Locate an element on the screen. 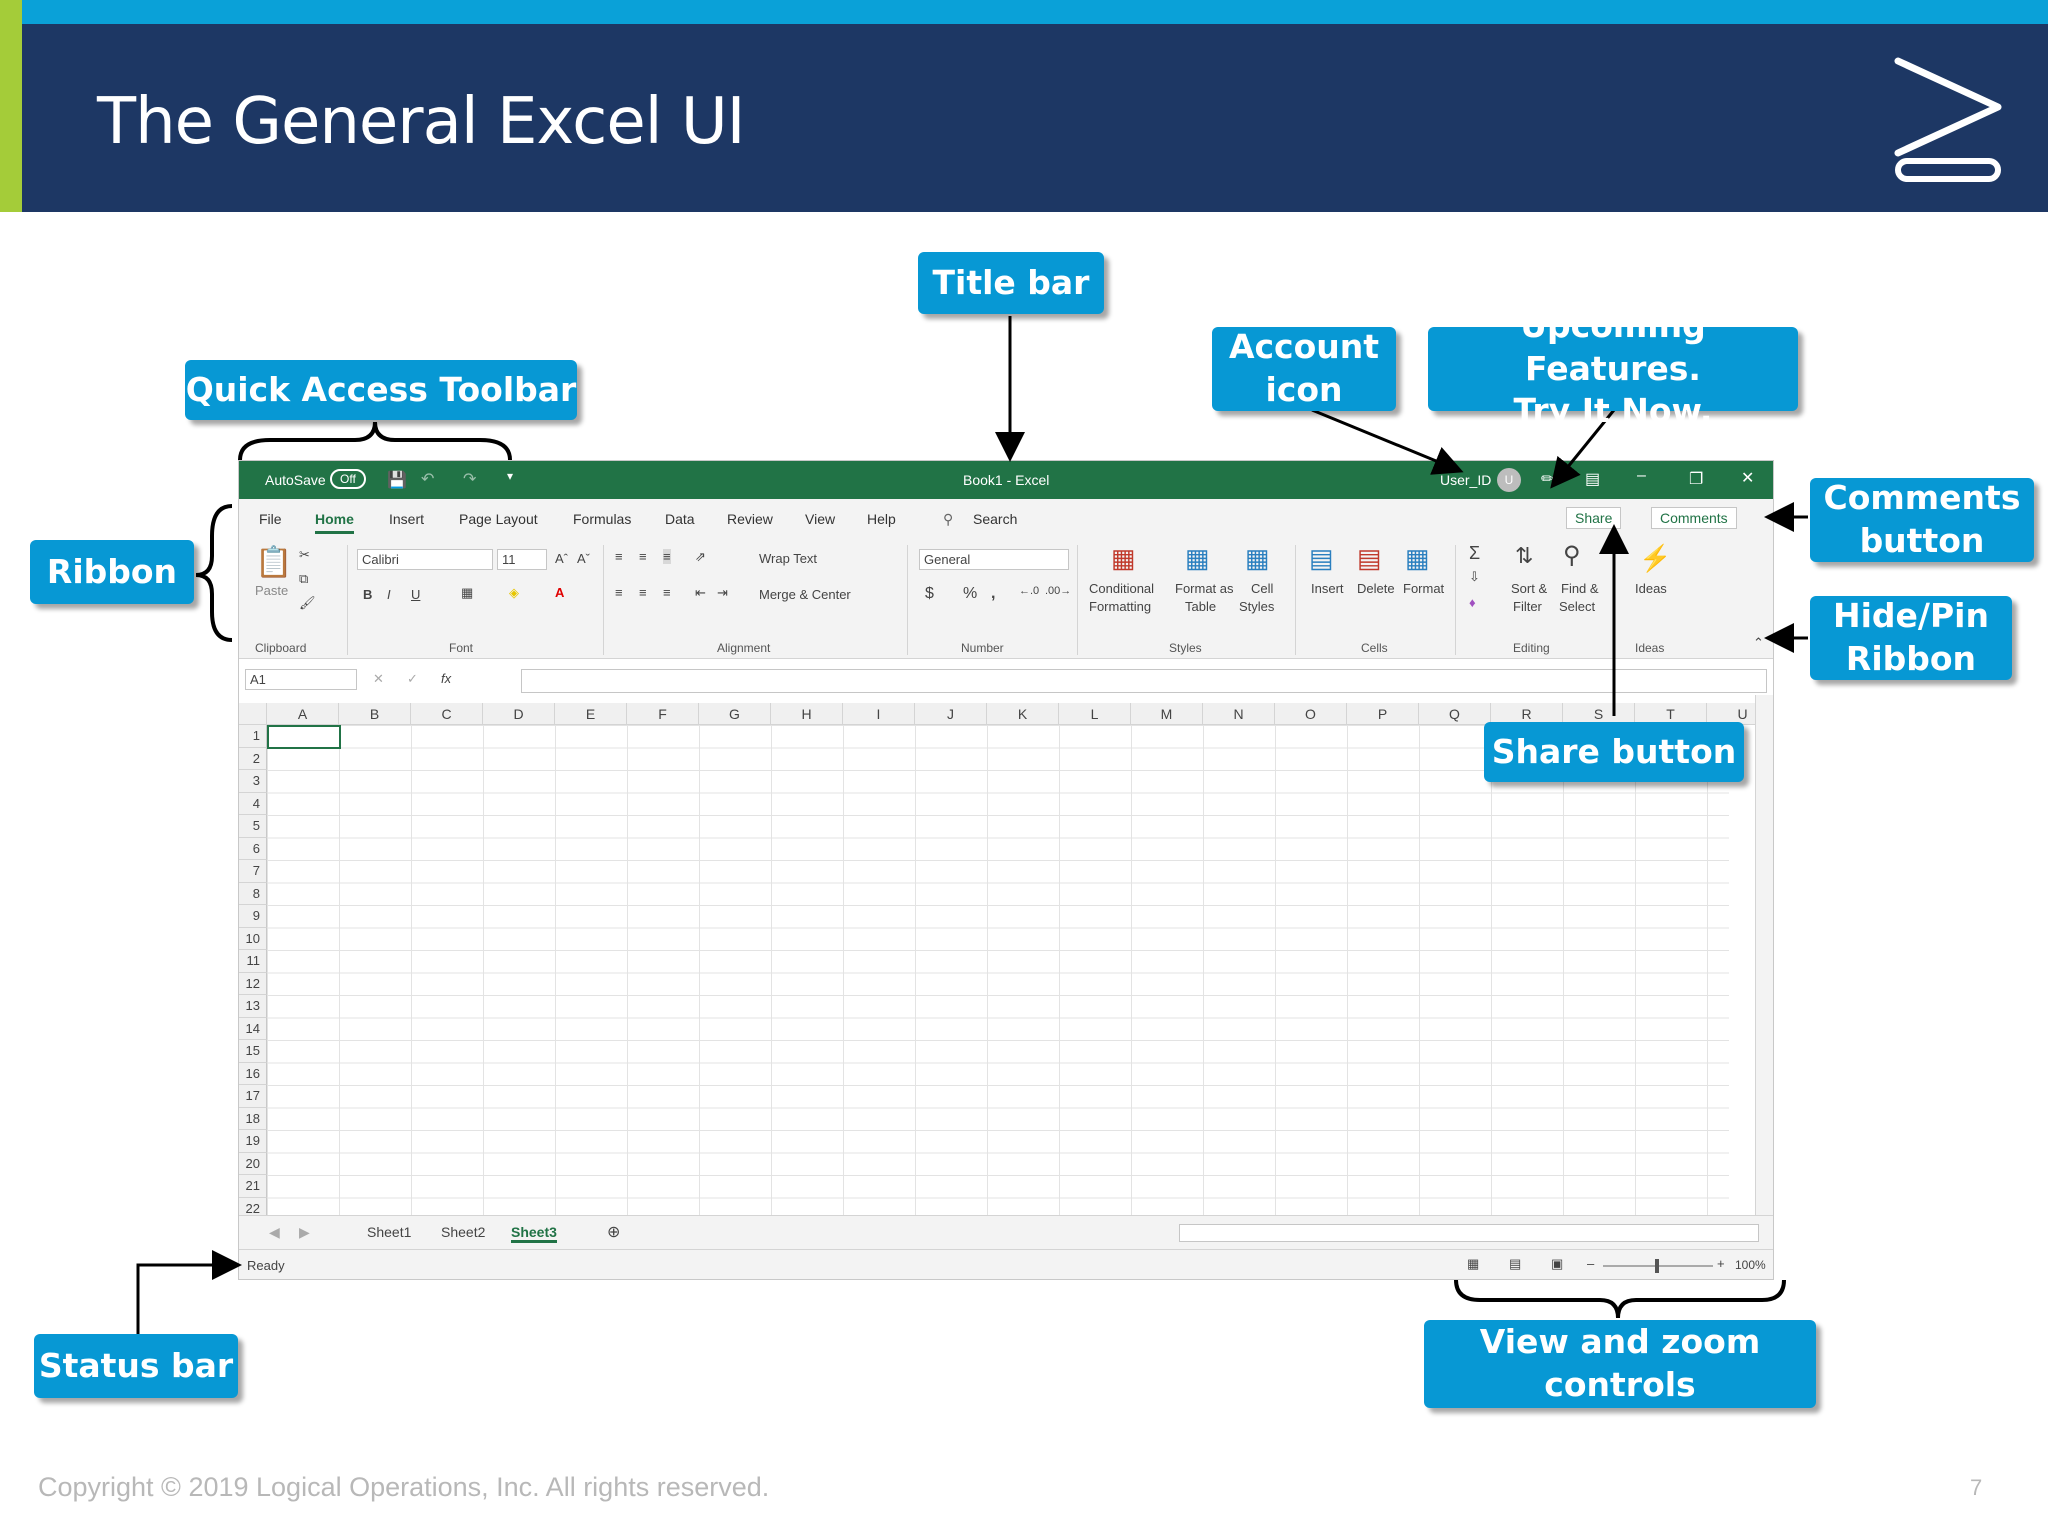 This screenshot has width=2048, height=1536. active-cell is located at coordinates (304, 737).